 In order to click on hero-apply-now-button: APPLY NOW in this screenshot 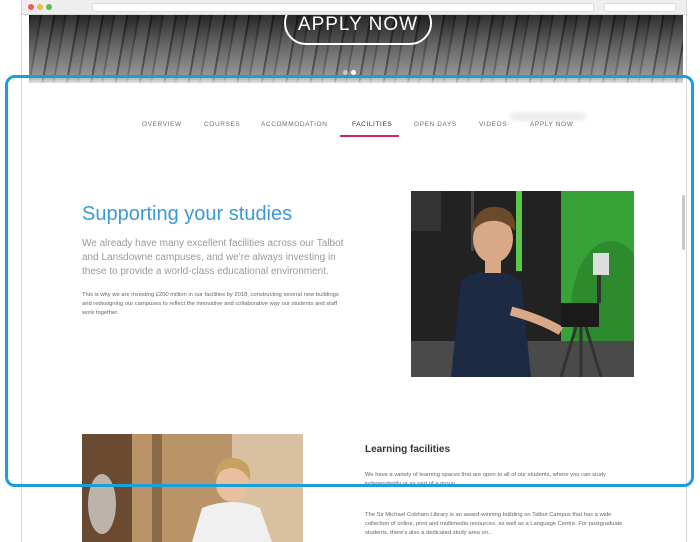, I will do `click(358, 30)`.